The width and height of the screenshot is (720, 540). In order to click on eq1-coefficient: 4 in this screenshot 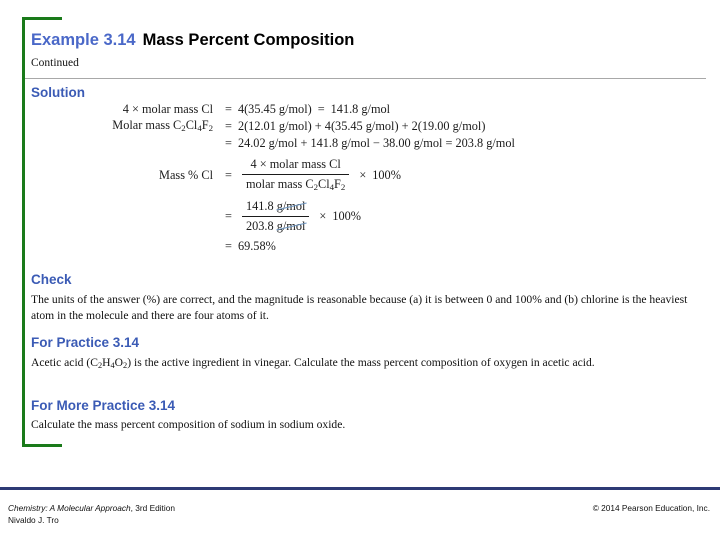, I will do `click(125, 109)`.